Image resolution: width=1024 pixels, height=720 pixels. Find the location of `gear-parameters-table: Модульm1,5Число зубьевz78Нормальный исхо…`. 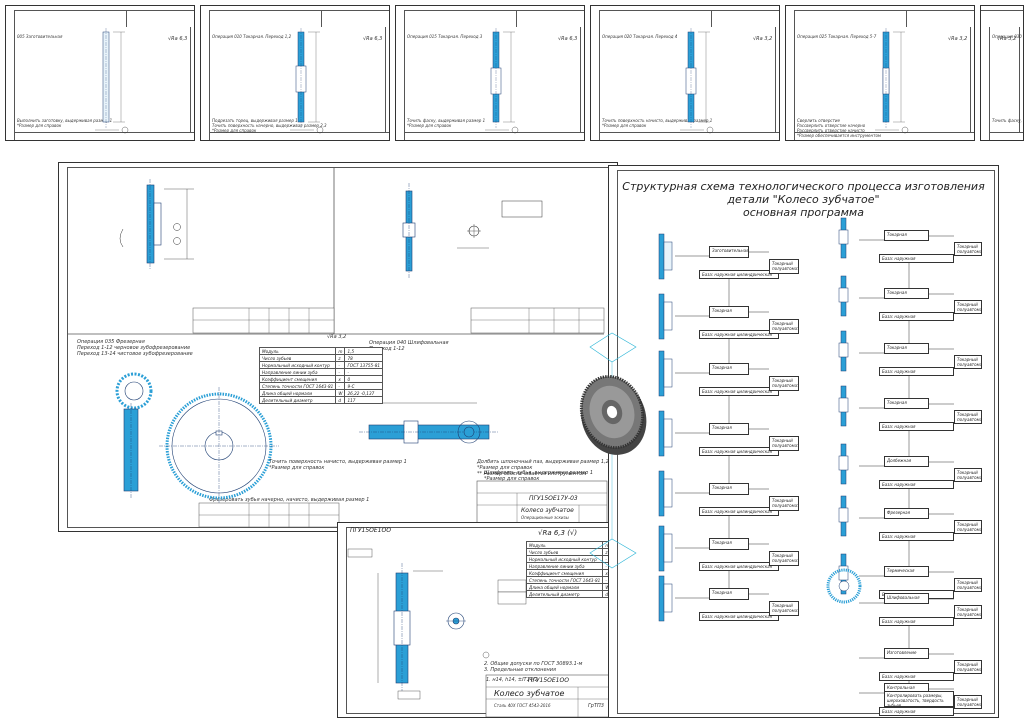

gear-parameters-table: Модульm1,5Число зубьевz78Нормальный исхо… is located at coordinates (321, 375).